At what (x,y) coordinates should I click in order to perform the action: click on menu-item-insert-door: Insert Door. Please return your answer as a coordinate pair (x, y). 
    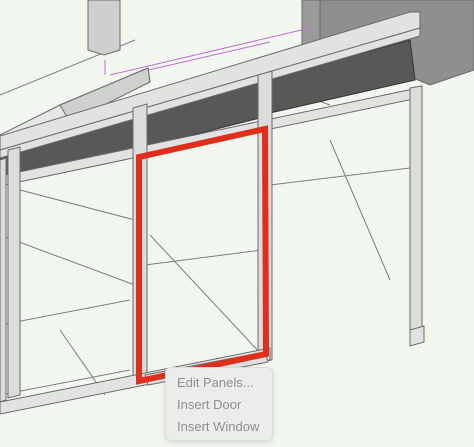
    Looking at the image, I should click on (209, 405).